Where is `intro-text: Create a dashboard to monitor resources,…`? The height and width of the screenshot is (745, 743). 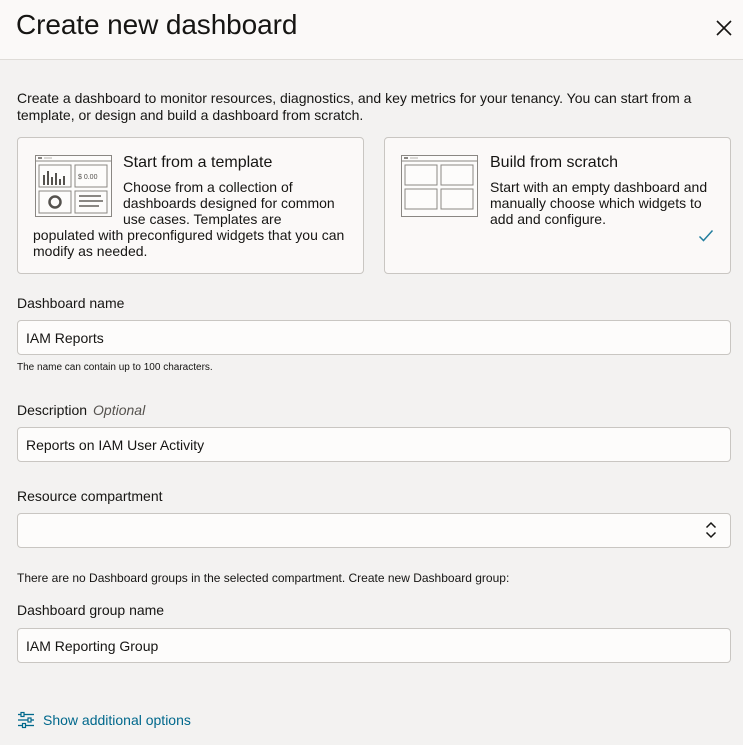 intro-text: Create a dashboard to monitor resources,… is located at coordinates (354, 106).